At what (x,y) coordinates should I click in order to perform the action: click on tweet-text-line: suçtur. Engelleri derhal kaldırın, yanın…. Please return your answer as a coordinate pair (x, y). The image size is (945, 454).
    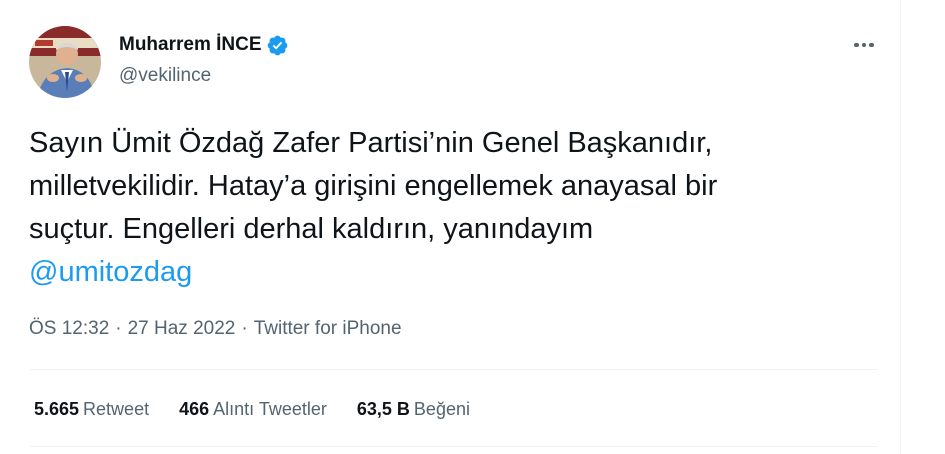
    Looking at the image, I should click on (311, 229).